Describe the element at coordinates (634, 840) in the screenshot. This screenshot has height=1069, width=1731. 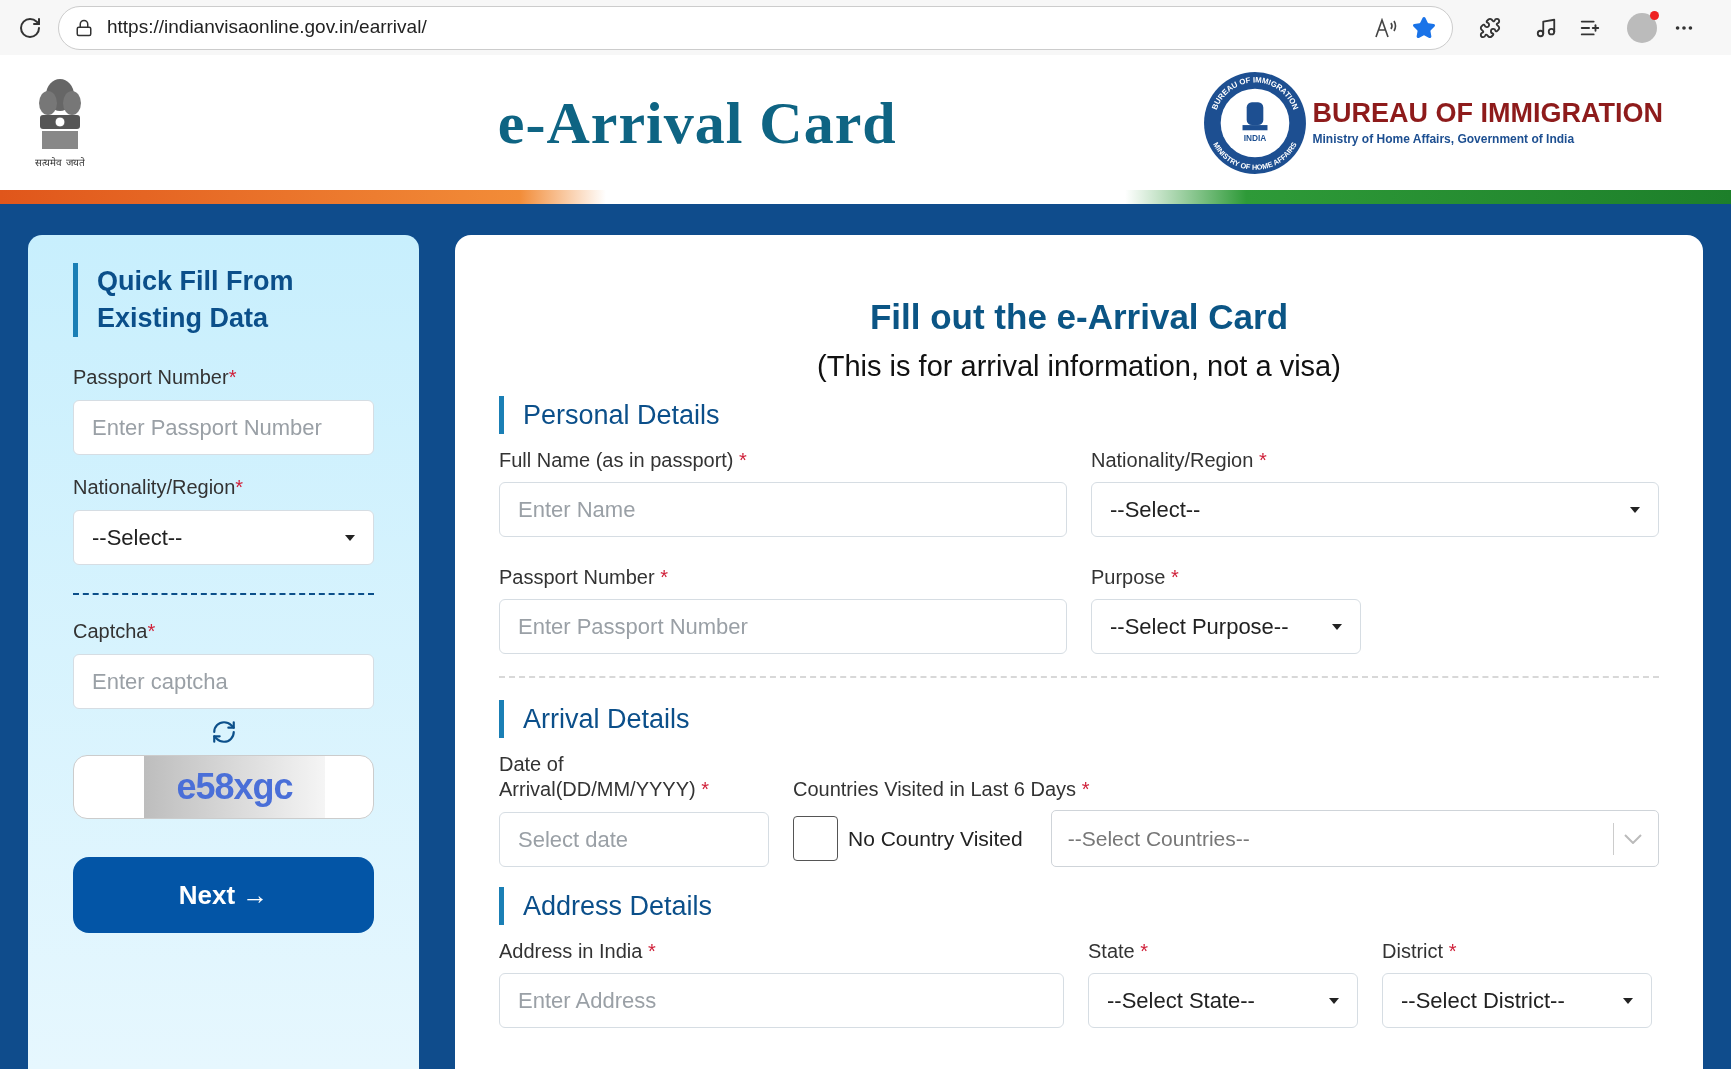
I see `input-field: Select date` at that location.